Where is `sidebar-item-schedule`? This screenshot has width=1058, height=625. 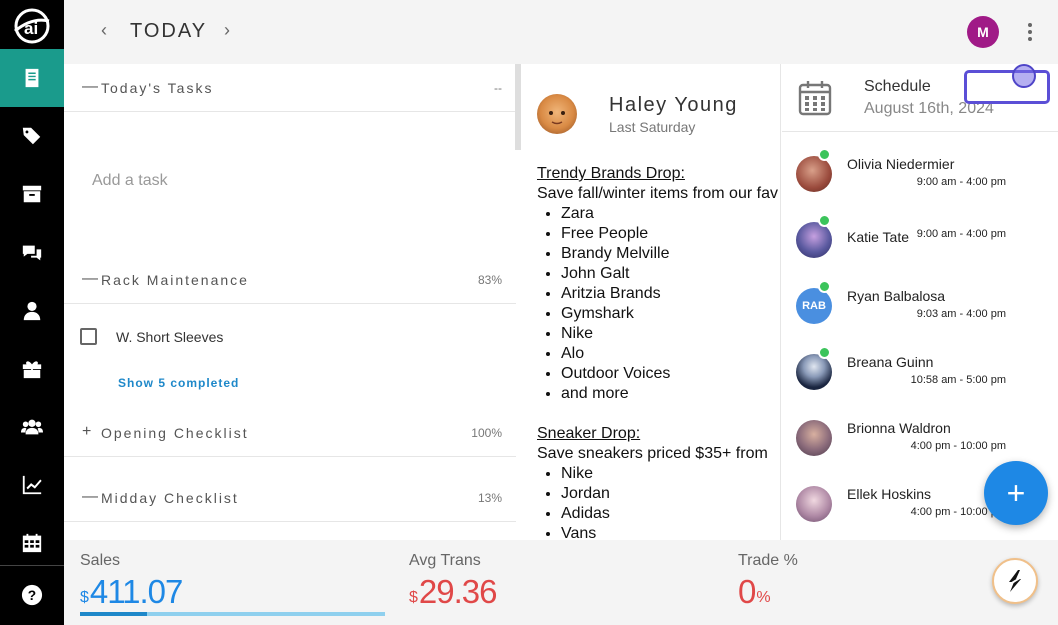 sidebar-item-schedule is located at coordinates (32, 543).